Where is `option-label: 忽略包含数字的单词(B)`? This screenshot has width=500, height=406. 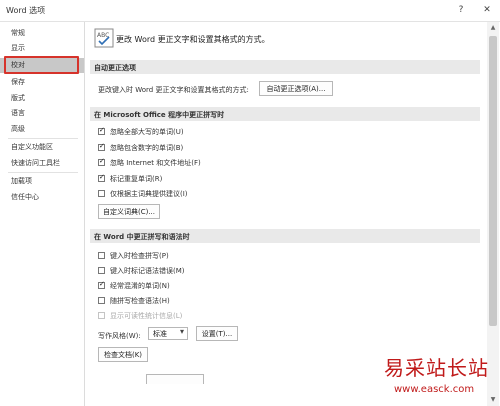
option-label: 忽略包含数字的单词(B) is located at coordinates (147, 148).